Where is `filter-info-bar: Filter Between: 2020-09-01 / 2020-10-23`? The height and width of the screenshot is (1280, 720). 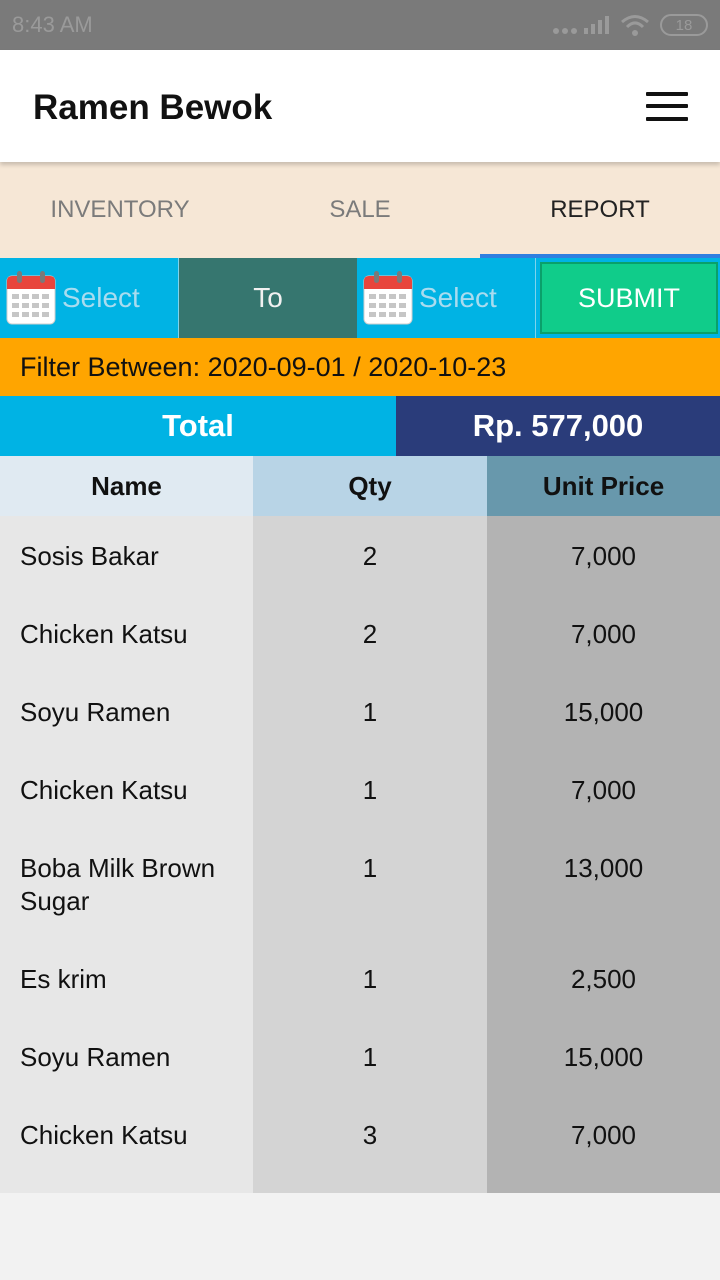
filter-info-bar: Filter Between: 2020-09-01 / 2020-10-23 is located at coordinates (360, 367).